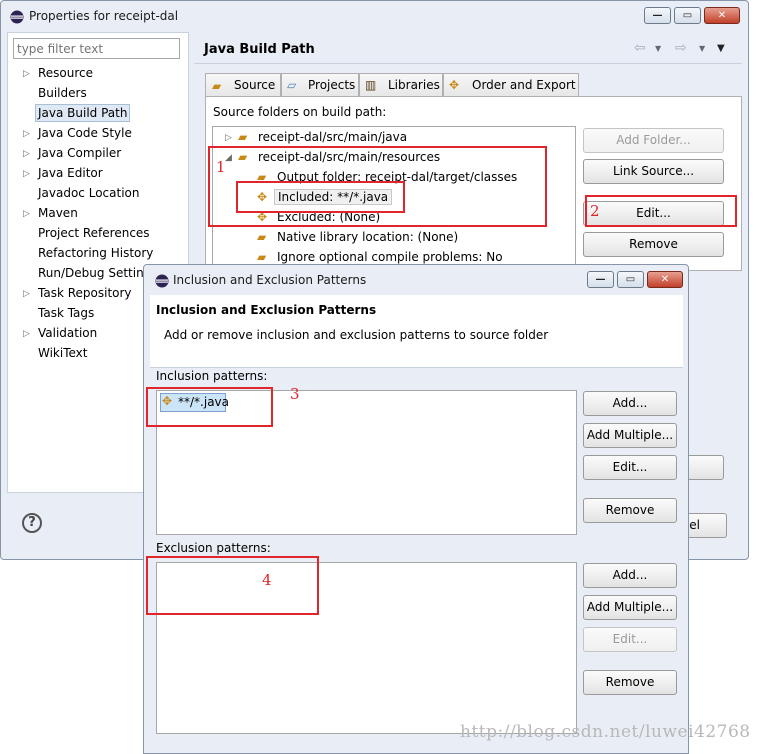  What do you see at coordinates (96, 48) in the screenshot?
I see `filter-input` at bounding box center [96, 48].